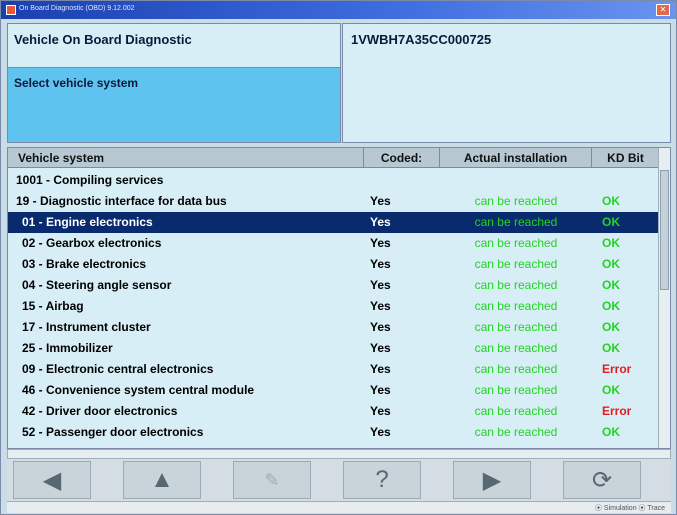 This screenshot has width=677, height=515. Describe the element at coordinates (77, 8) in the screenshot. I see `window-title: On Board Diagnostic (OBD) 9.12.002` at that location.